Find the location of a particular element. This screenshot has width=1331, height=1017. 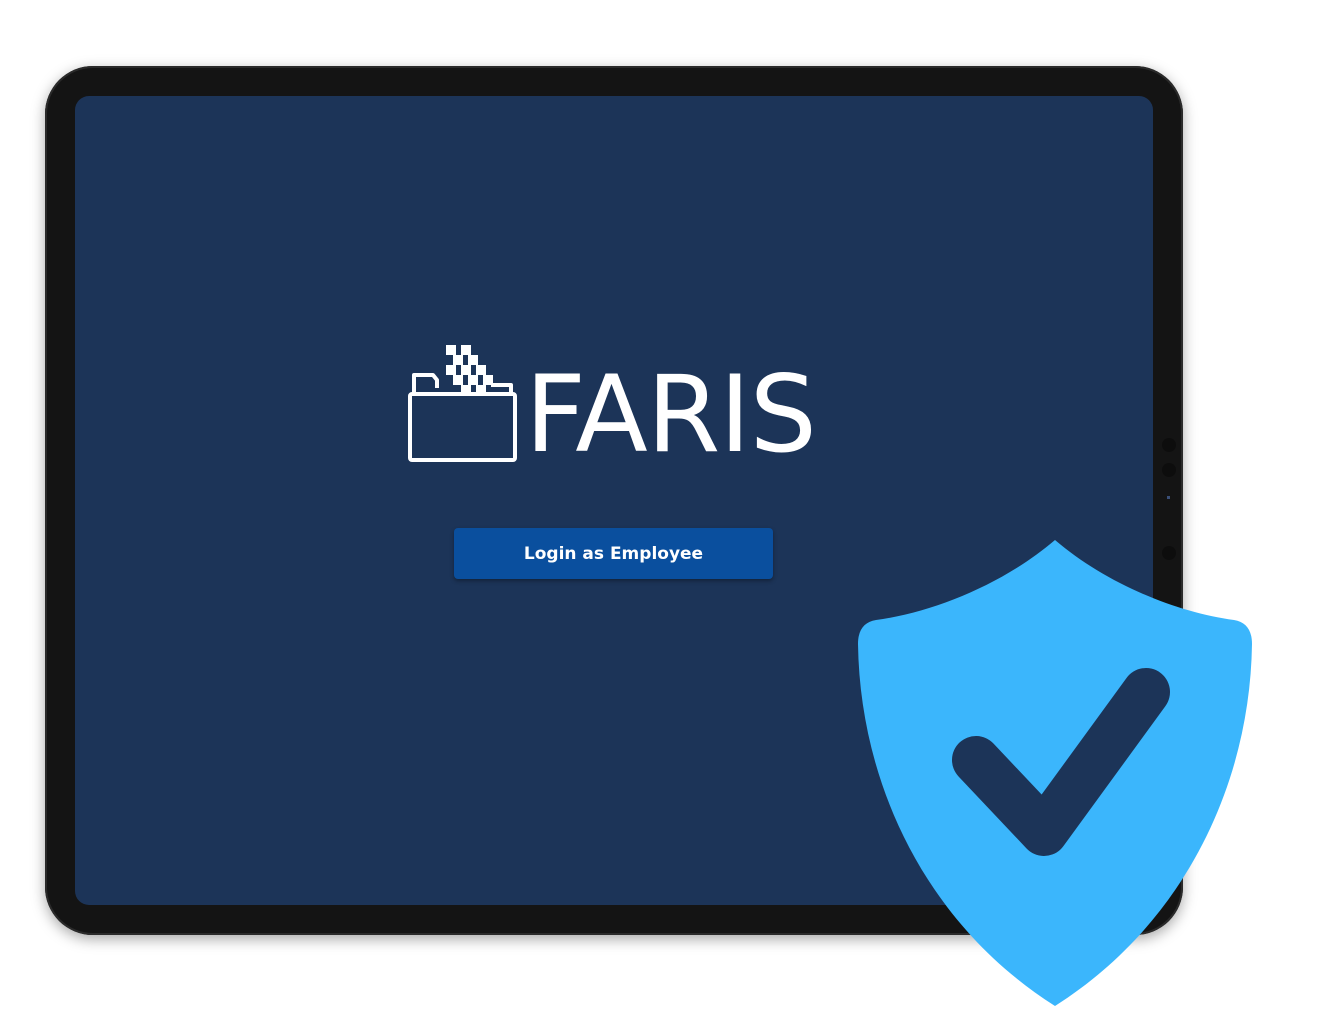

shield-check-icon is located at coordinates (1055, 773).